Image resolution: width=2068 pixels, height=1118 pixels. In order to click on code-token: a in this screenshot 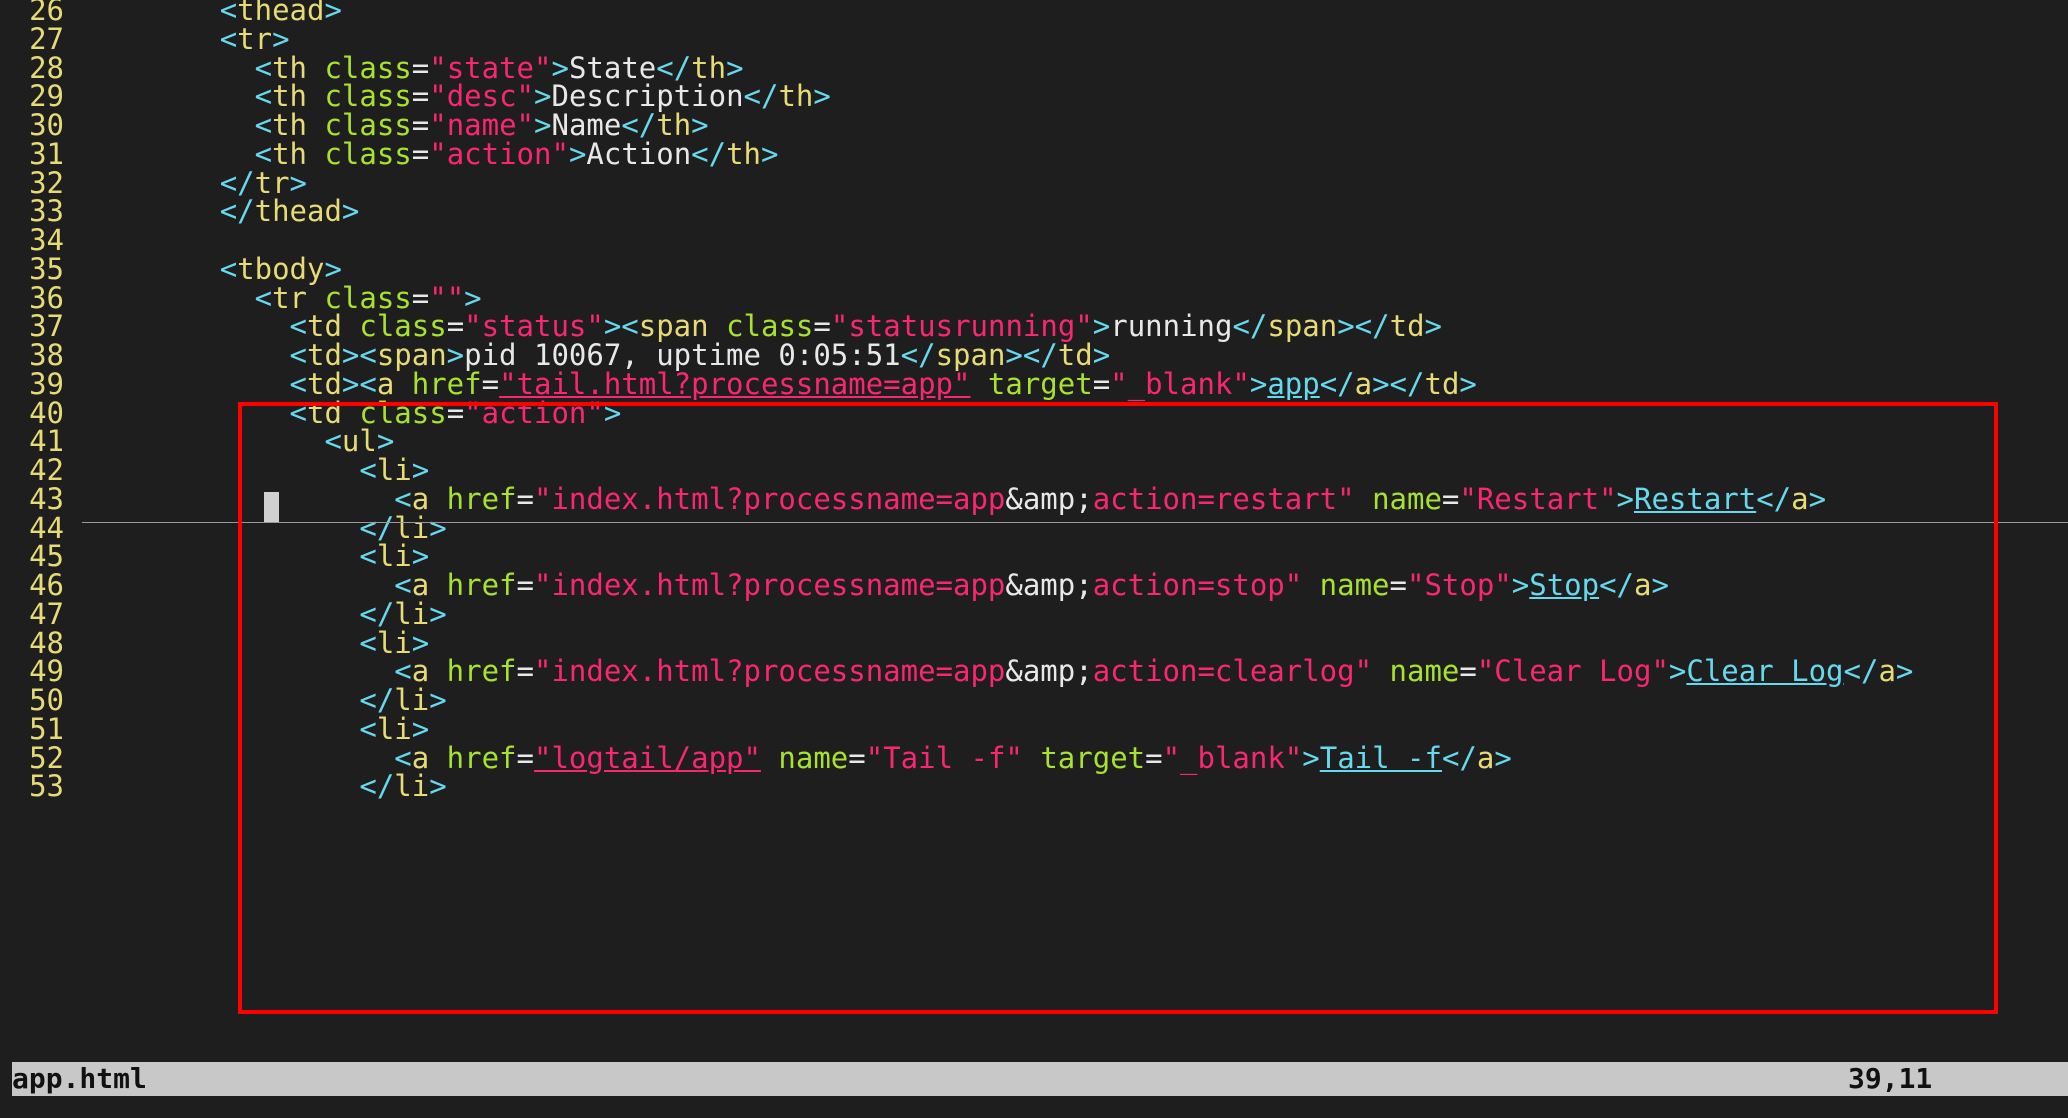, I will do `click(1643, 585)`.